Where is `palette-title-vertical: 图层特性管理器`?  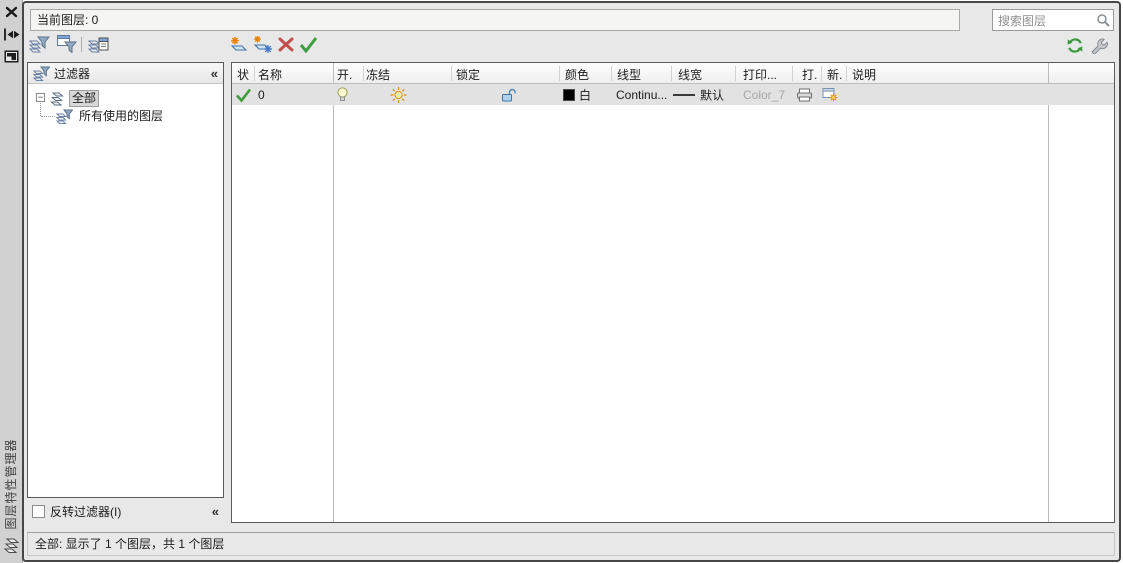 palette-title-vertical: 图层特性管理器 is located at coordinates (11, 484).